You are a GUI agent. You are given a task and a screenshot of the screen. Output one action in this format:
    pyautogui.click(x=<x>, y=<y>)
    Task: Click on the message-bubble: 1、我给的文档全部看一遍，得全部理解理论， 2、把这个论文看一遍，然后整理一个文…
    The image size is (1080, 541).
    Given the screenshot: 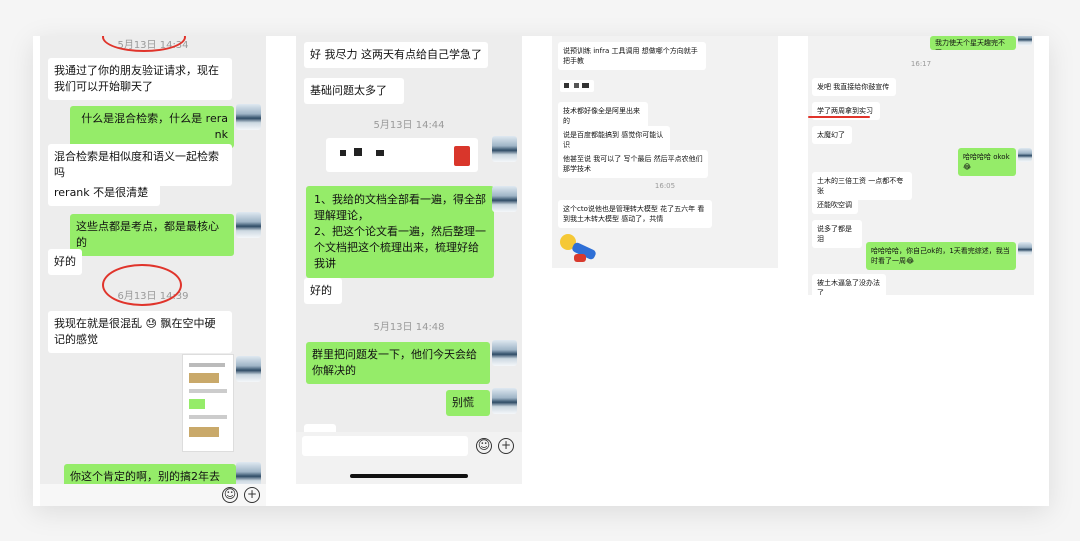 What is the action you would take?
    pyautogui.click(x=400, y=232)
    